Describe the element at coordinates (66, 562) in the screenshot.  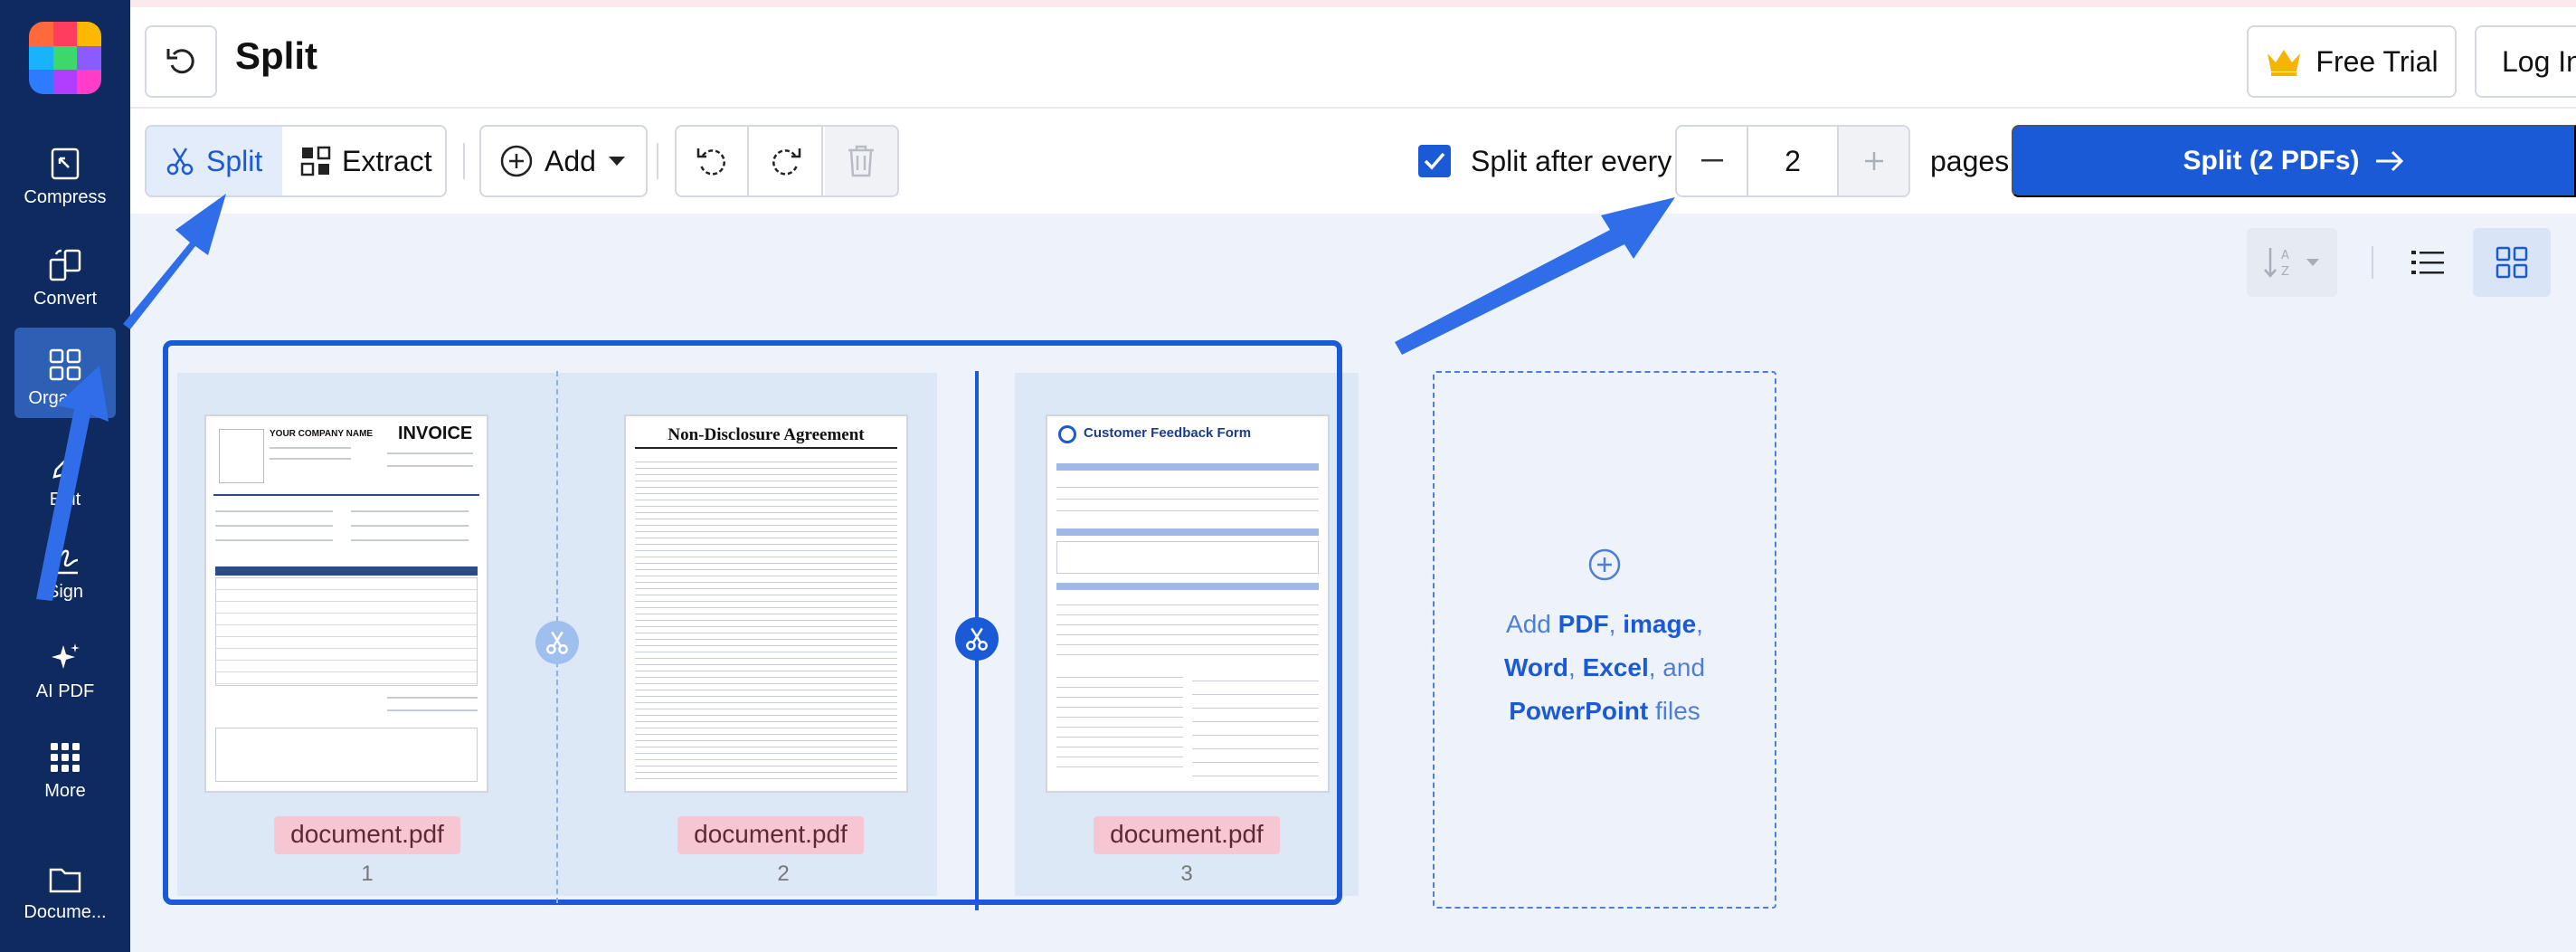
I see `sign-icon` at that location.